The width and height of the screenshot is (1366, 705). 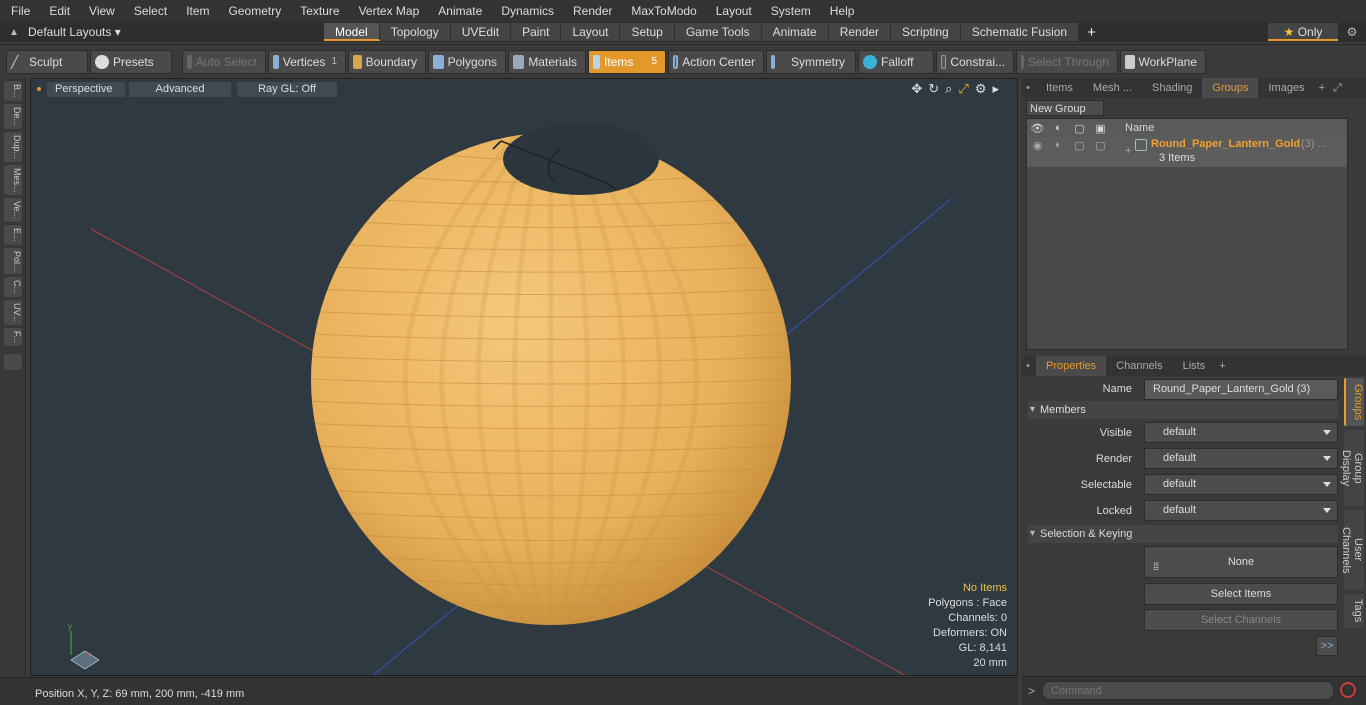 I want to click on advanced-button: Advanced, so click(x=180, y=89).